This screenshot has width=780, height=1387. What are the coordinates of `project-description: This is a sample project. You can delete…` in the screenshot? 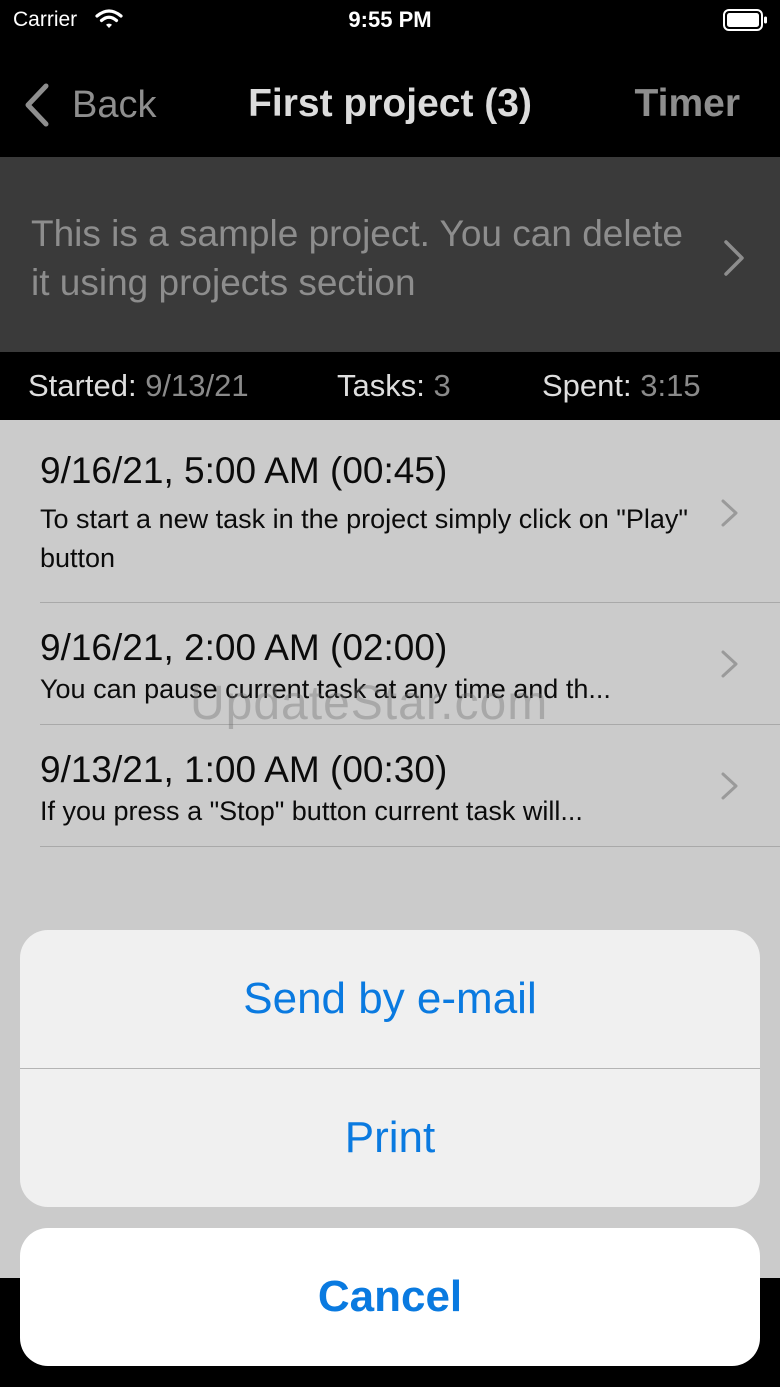 It's located at (357, 258).